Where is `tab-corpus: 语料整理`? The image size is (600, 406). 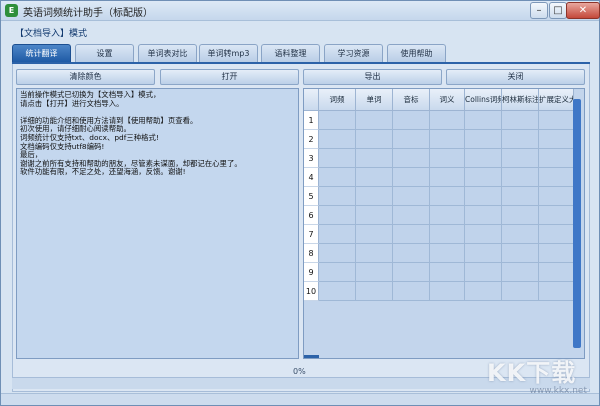
tab-corpus: 语料整理 is located at coordinates (290, 53).